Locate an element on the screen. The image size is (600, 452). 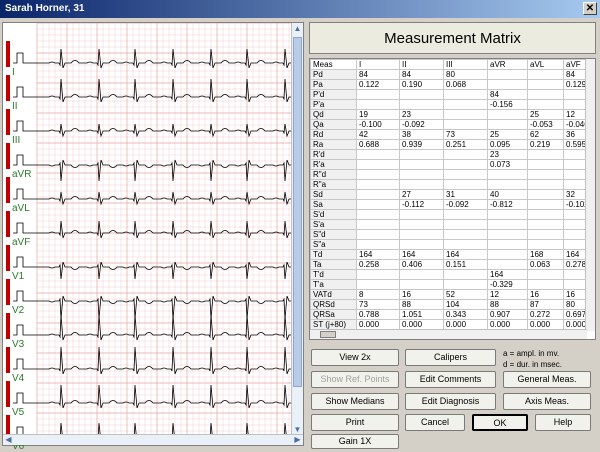
table-row: QRSa 0.788 1.051 0.343 0.907 0.272 0.697 is located at coordinates (451, 314).